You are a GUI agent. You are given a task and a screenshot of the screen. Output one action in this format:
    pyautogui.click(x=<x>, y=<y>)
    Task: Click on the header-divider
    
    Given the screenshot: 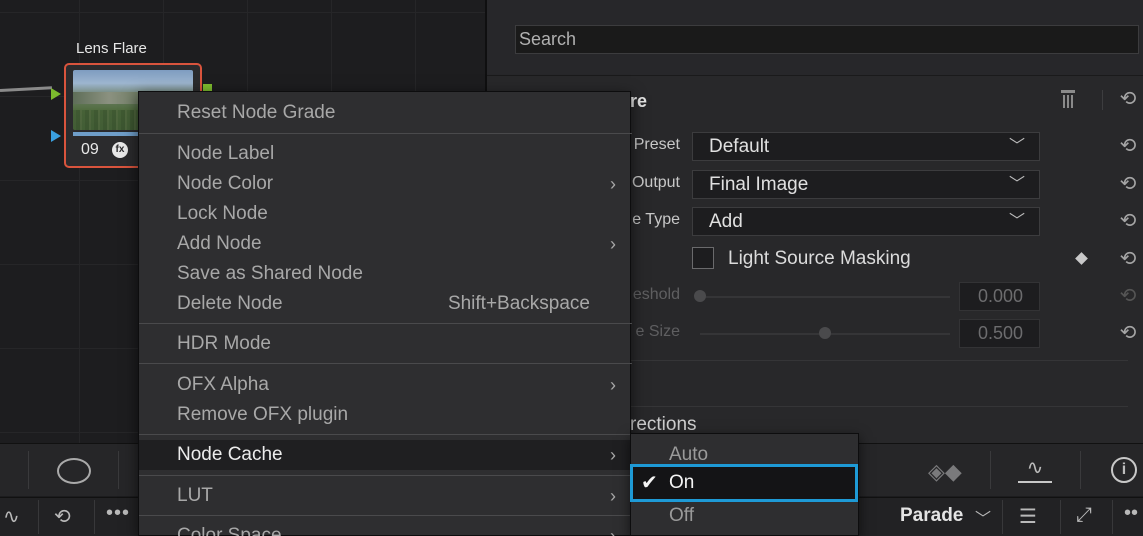 What is the action you would take?
    pyautogui.click(x=1102, y=100)
    